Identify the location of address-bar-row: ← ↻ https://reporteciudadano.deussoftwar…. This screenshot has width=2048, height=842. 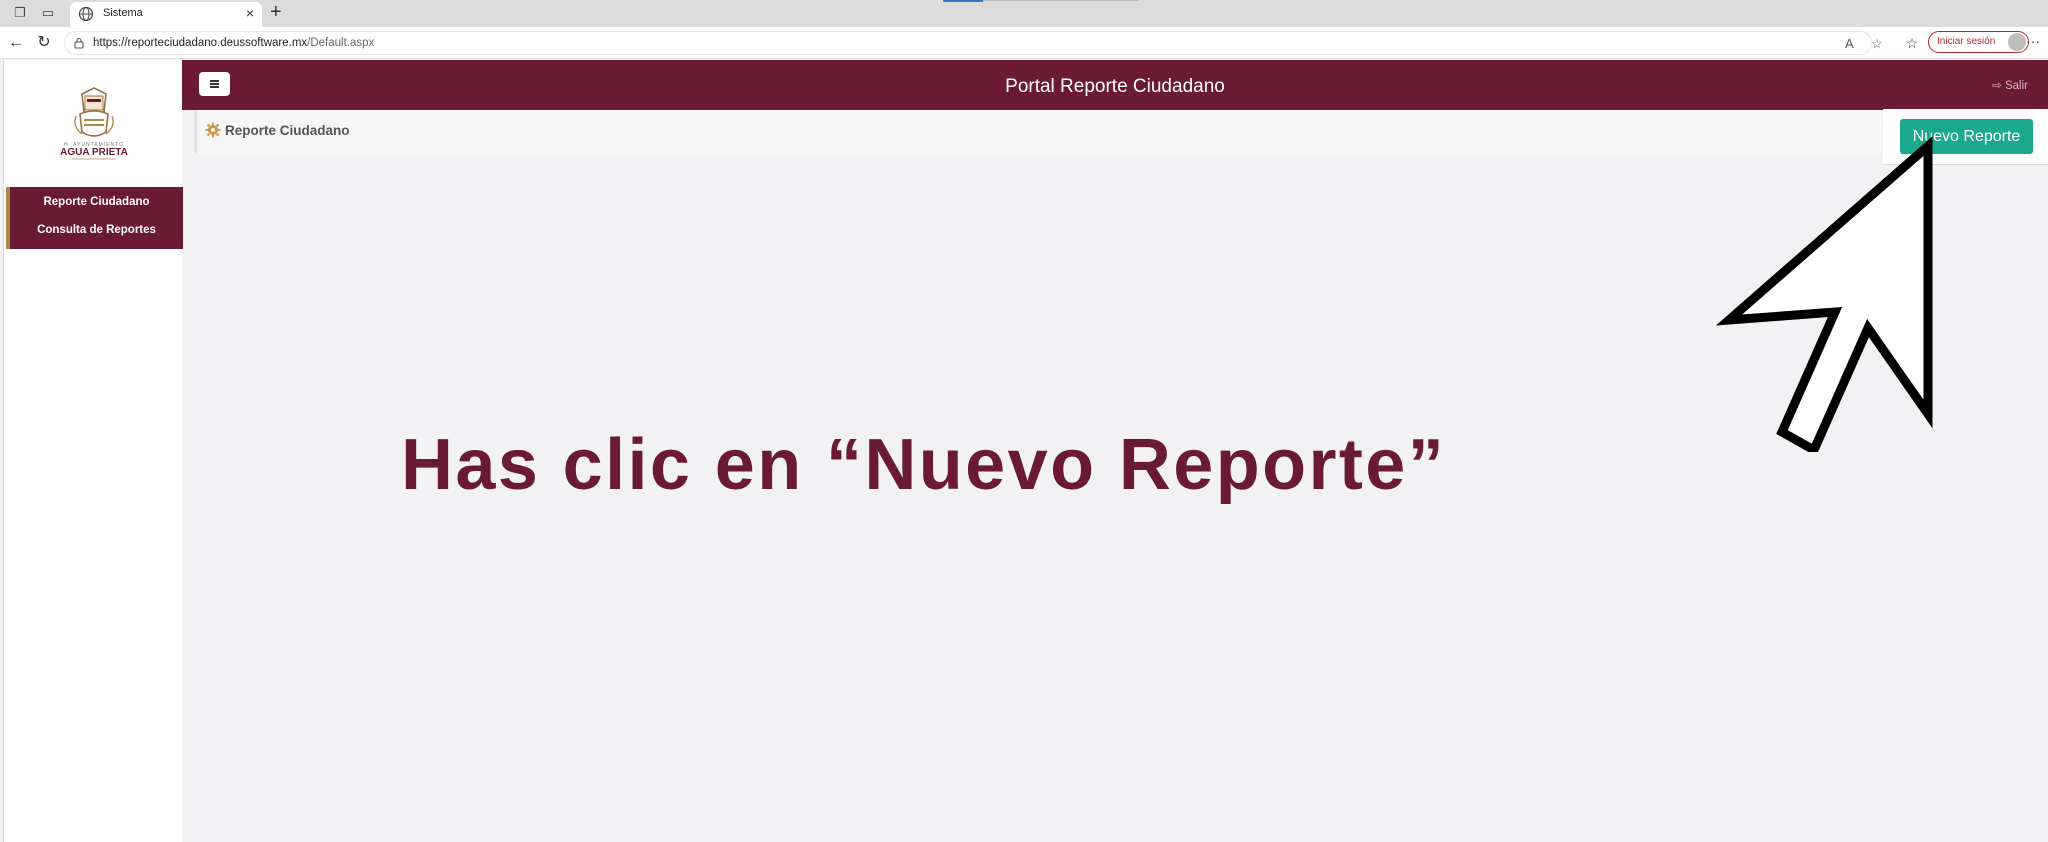
(1024, 43).